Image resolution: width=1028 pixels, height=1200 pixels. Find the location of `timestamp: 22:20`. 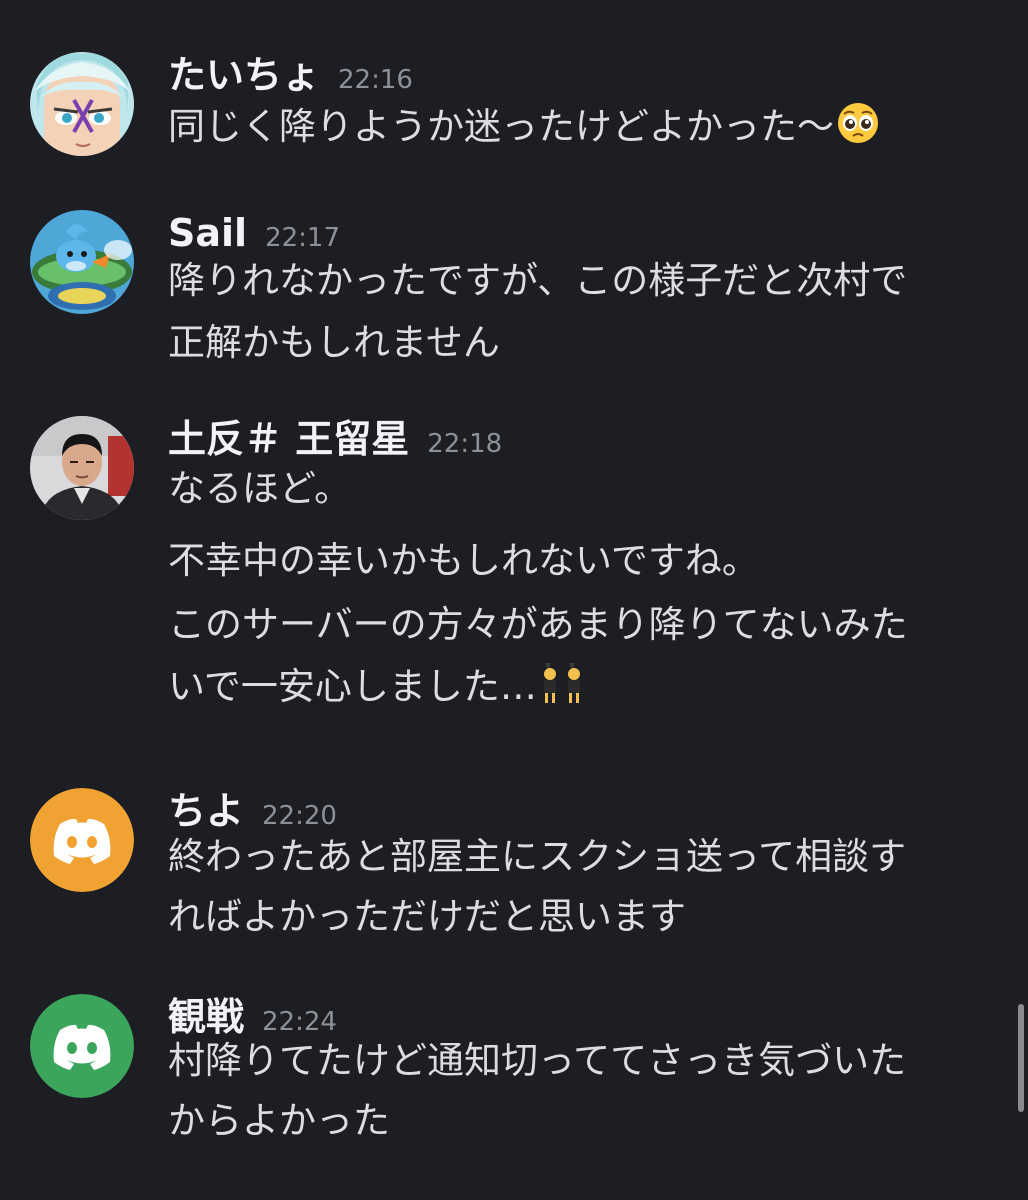

timestamp: 22:20 is located at coordinates (299, 816).